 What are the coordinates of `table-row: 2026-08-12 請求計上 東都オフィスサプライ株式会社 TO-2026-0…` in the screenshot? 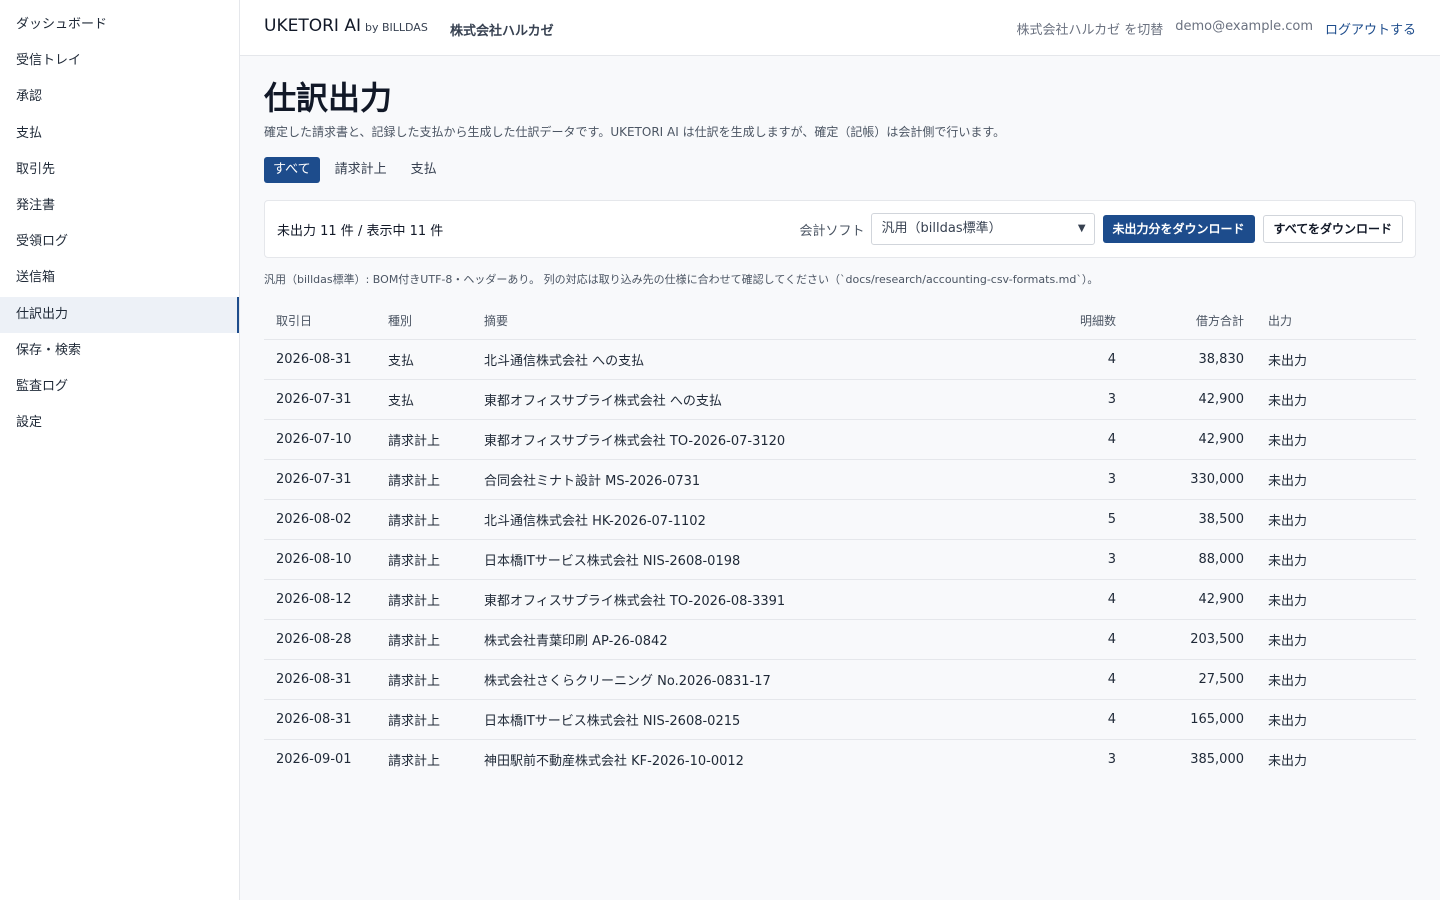 It's located at (840, 599).